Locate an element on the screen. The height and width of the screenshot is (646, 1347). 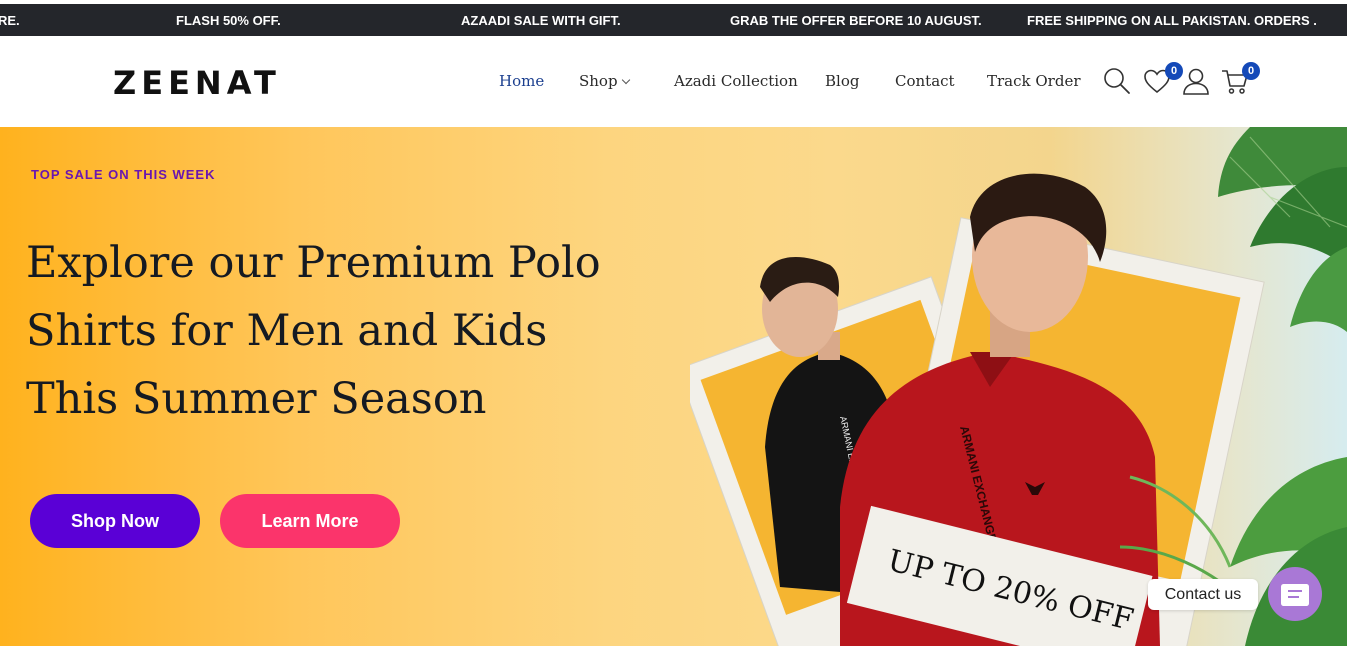
announcement-text: AZAADI SALE WITH GIFT. is located at coordinates (541, 20).